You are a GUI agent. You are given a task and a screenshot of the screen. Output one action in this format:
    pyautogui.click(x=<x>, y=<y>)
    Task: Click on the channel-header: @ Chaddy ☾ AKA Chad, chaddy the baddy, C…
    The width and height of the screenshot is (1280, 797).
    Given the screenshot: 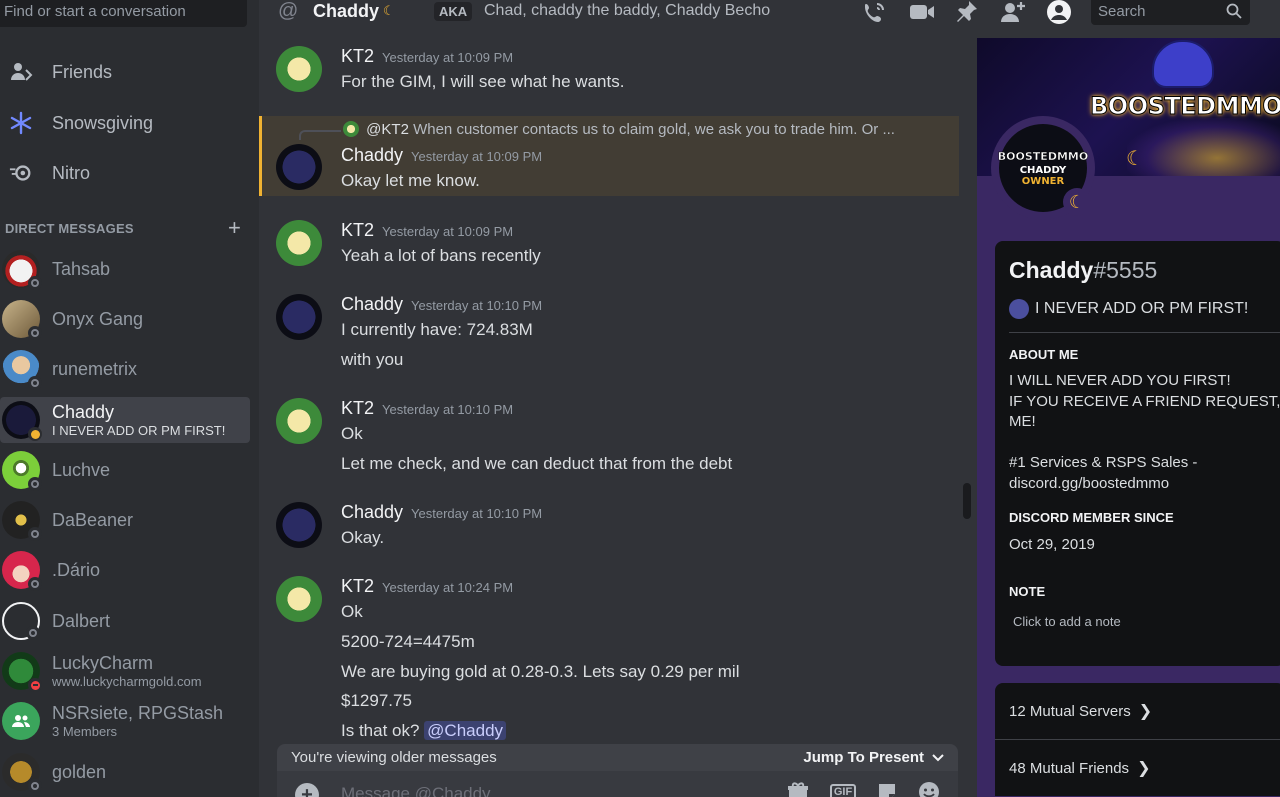 What is the action you would take?
    pyautogui.click(x=769, y=12)
    